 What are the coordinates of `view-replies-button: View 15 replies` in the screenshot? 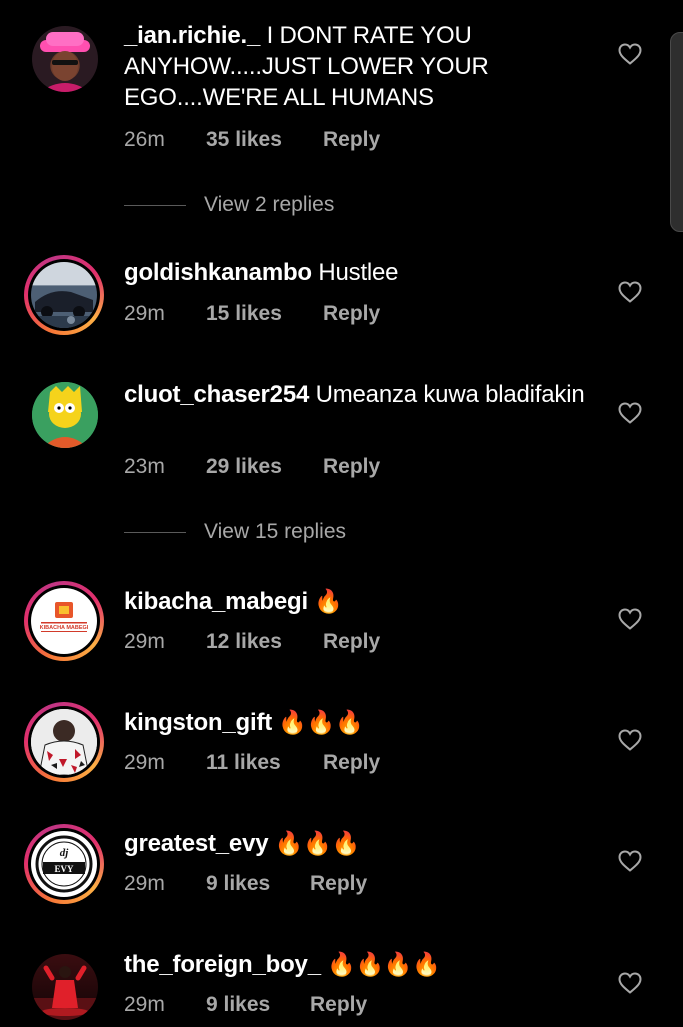 It's located at (235, 532).